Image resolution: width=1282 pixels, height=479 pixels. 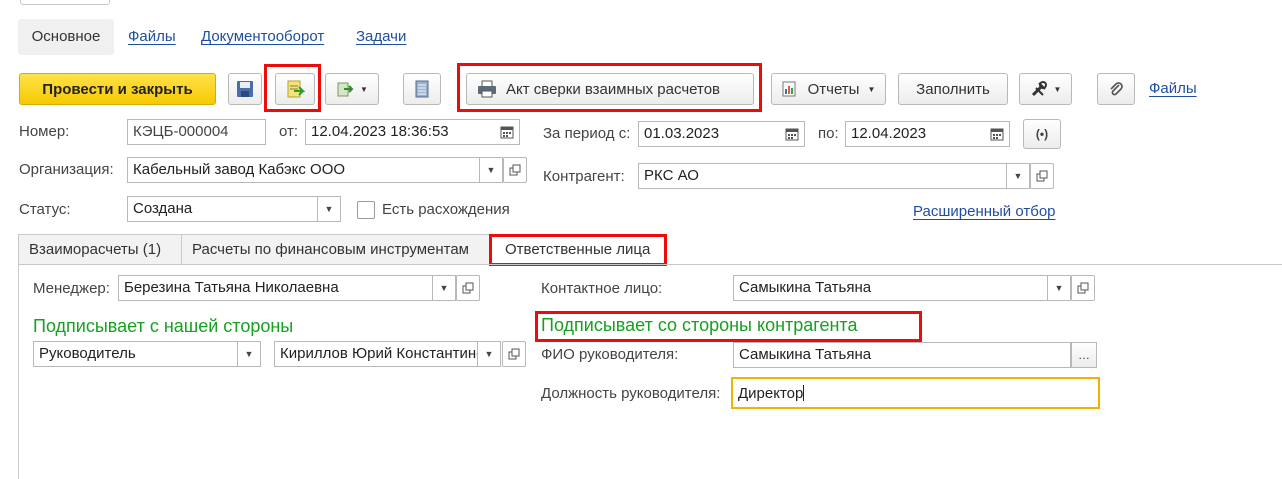 I want to click on post-document-icon, so click(x=296, y=89).